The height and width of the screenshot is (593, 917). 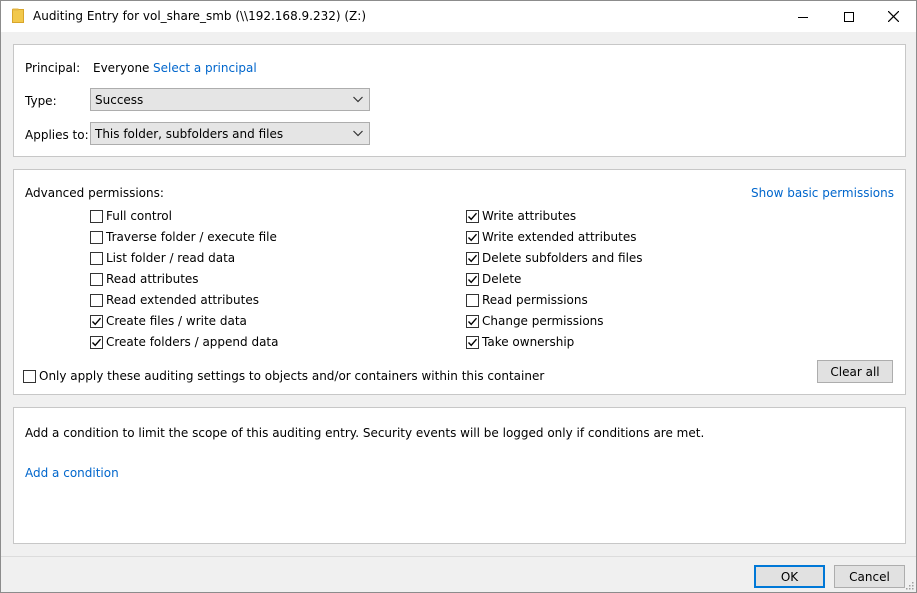 I want to click on permission-label: Delete subfolders and files, so click(x=562, y=258).